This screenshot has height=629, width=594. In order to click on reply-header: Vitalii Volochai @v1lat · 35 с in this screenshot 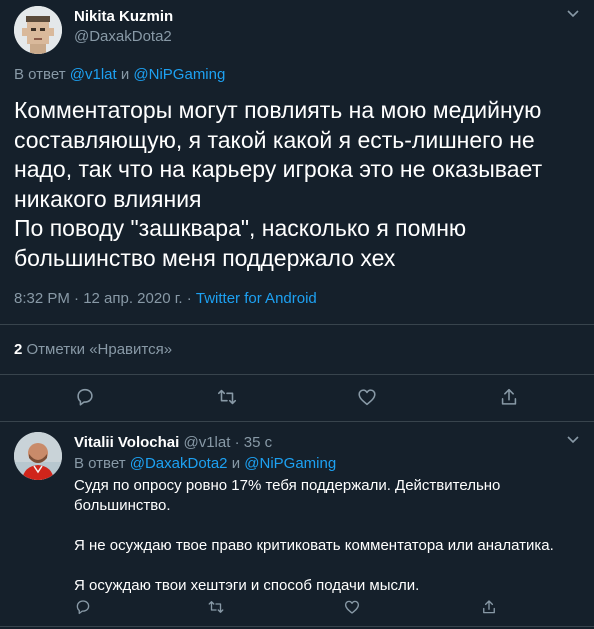, I will do `click(173, 442)`.